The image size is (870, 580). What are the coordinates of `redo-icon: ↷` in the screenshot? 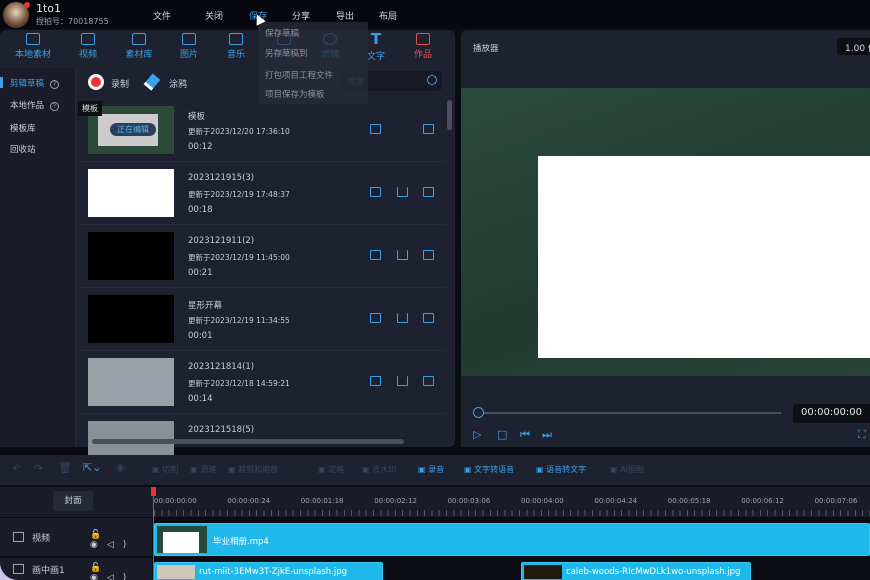 It's located at (38, 468).